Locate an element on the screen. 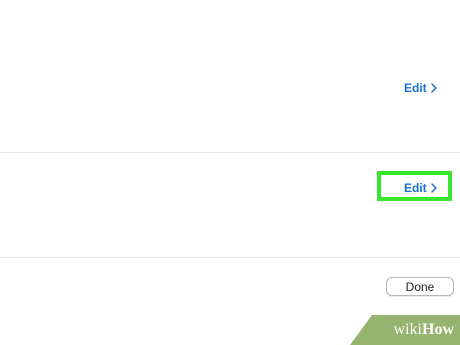 This screenshot has width=460, height=345. edit-button-section-2: Edit is located at coordinates (421, 188).